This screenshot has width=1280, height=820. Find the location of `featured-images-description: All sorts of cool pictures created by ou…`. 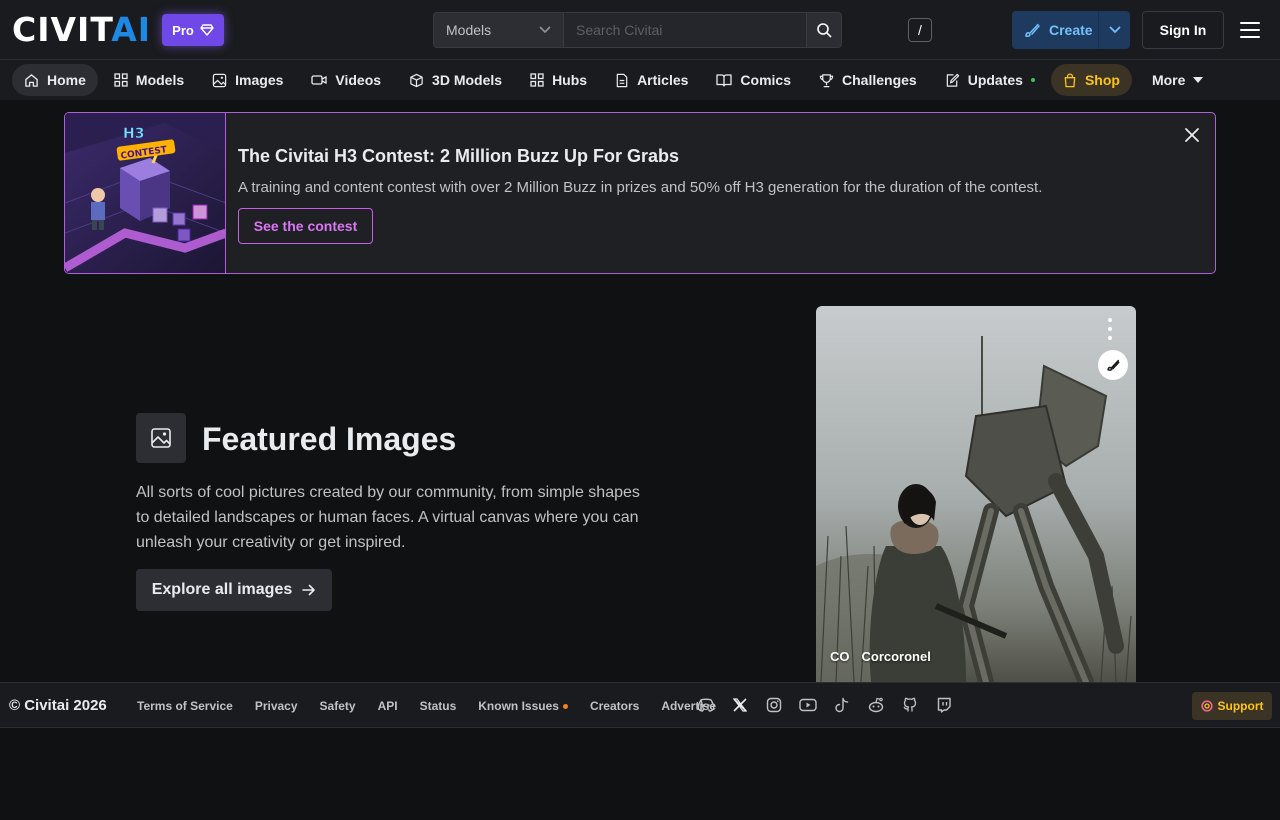

featured-images-description: All sorts of cool pictures created by ou… is located at coordinates (388, 517).